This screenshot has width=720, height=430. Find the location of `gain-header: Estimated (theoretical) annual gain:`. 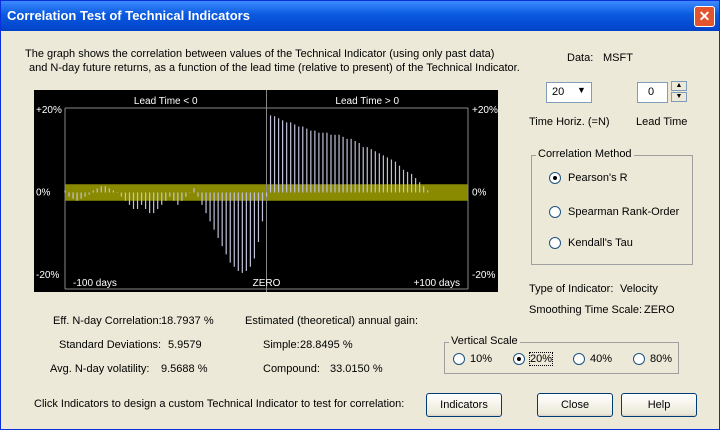

gain-header: Estimated (theoretical) annual gain: is located at coordinates (332, 321).